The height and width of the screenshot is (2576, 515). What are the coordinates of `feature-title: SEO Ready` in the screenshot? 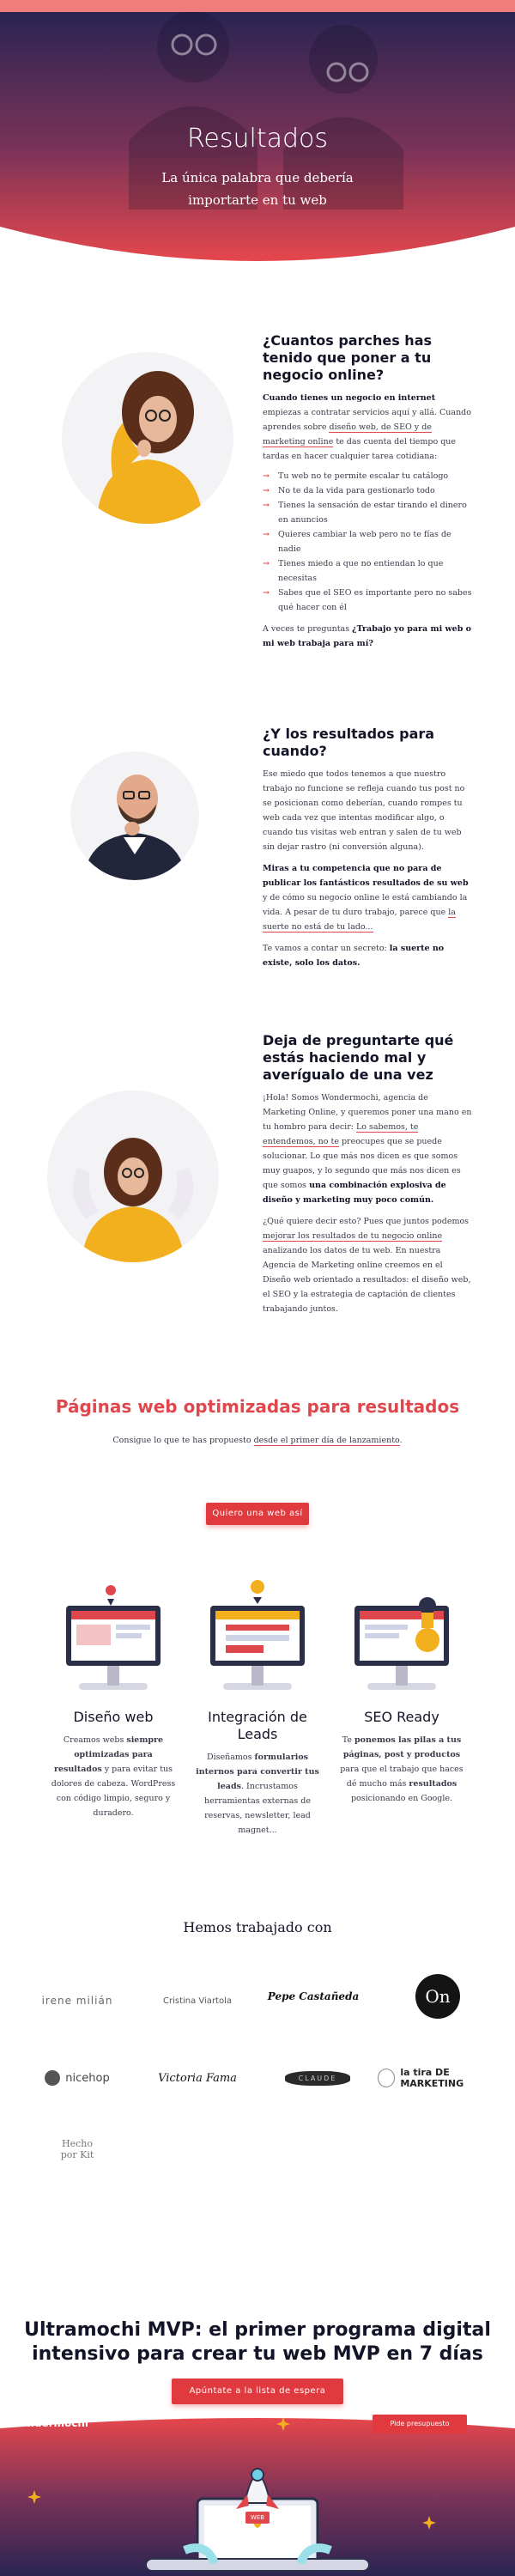 It's located at (401, 1717).